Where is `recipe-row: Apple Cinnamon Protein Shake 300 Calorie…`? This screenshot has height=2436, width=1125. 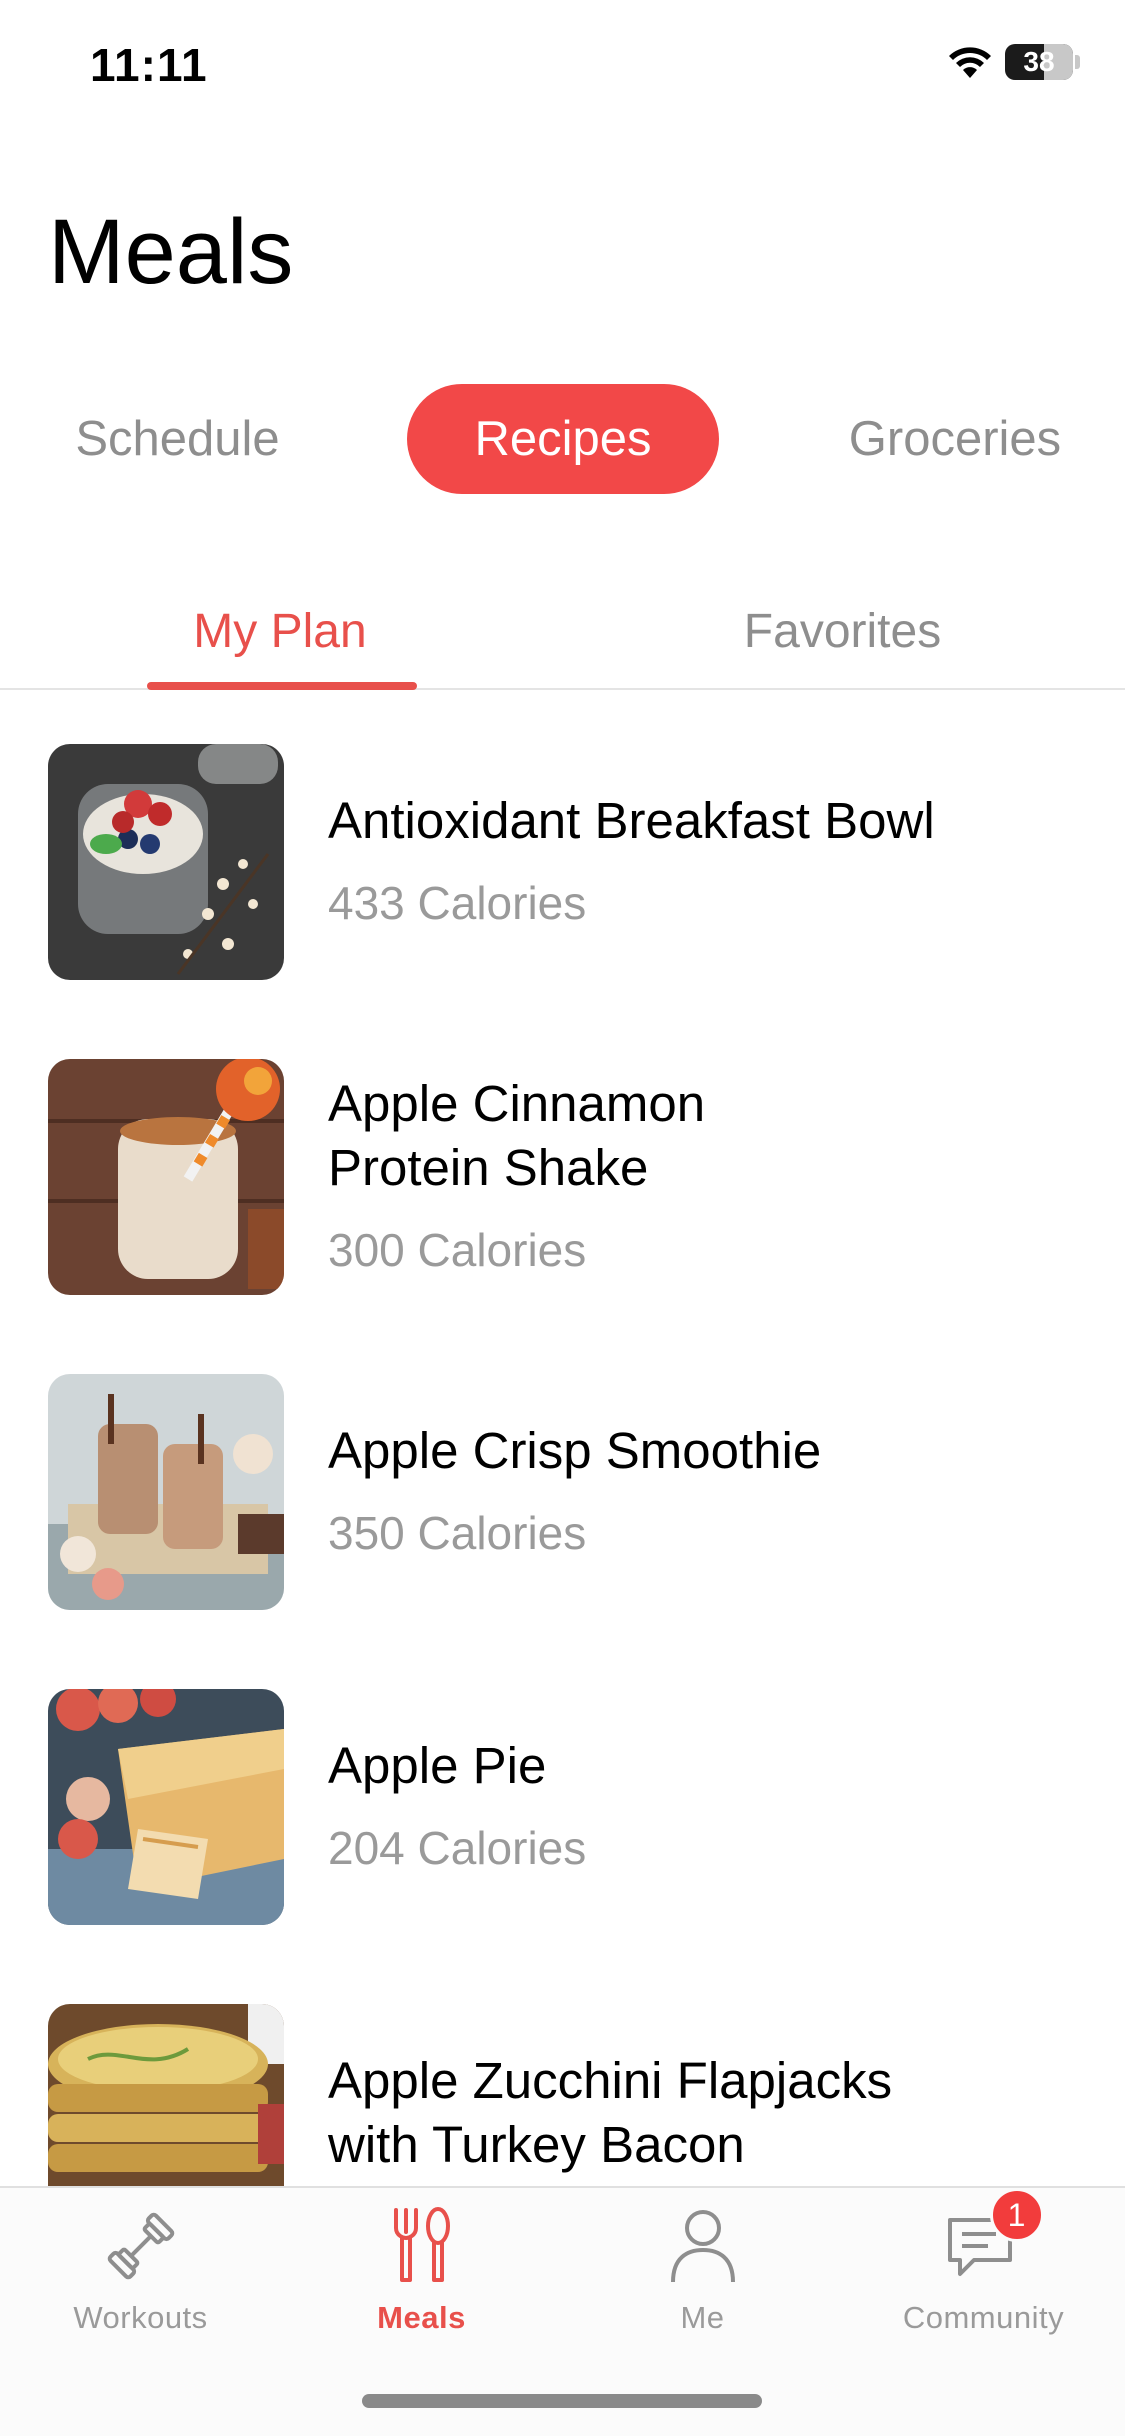 recipe-row: Apple Cinnamon Protein Shake 300 Calorie… is located at coordinates (562, 1164).